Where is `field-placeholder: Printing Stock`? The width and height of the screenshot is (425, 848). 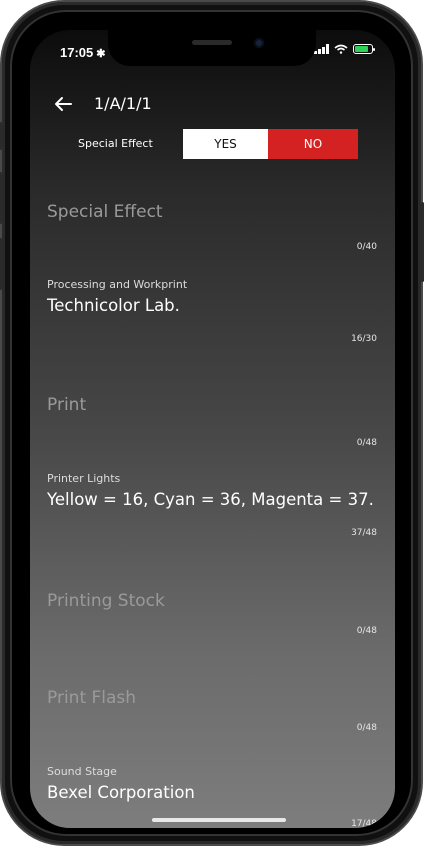 field-placeholder: Printing Stock is located at coordinates (106, 601).